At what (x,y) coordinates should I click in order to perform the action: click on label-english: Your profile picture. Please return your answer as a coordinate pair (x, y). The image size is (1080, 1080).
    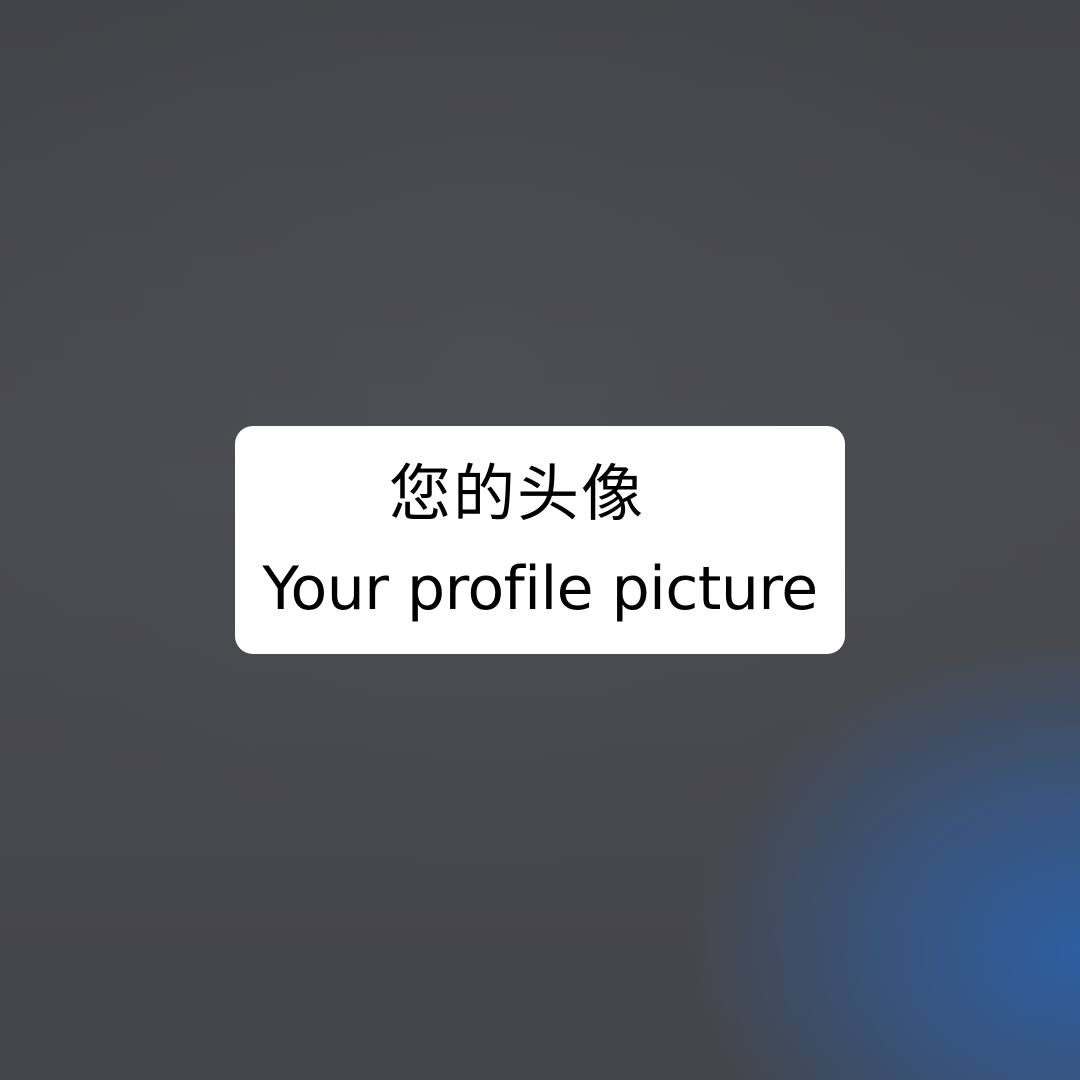
    Looking at the image, I should click on (540, 589).